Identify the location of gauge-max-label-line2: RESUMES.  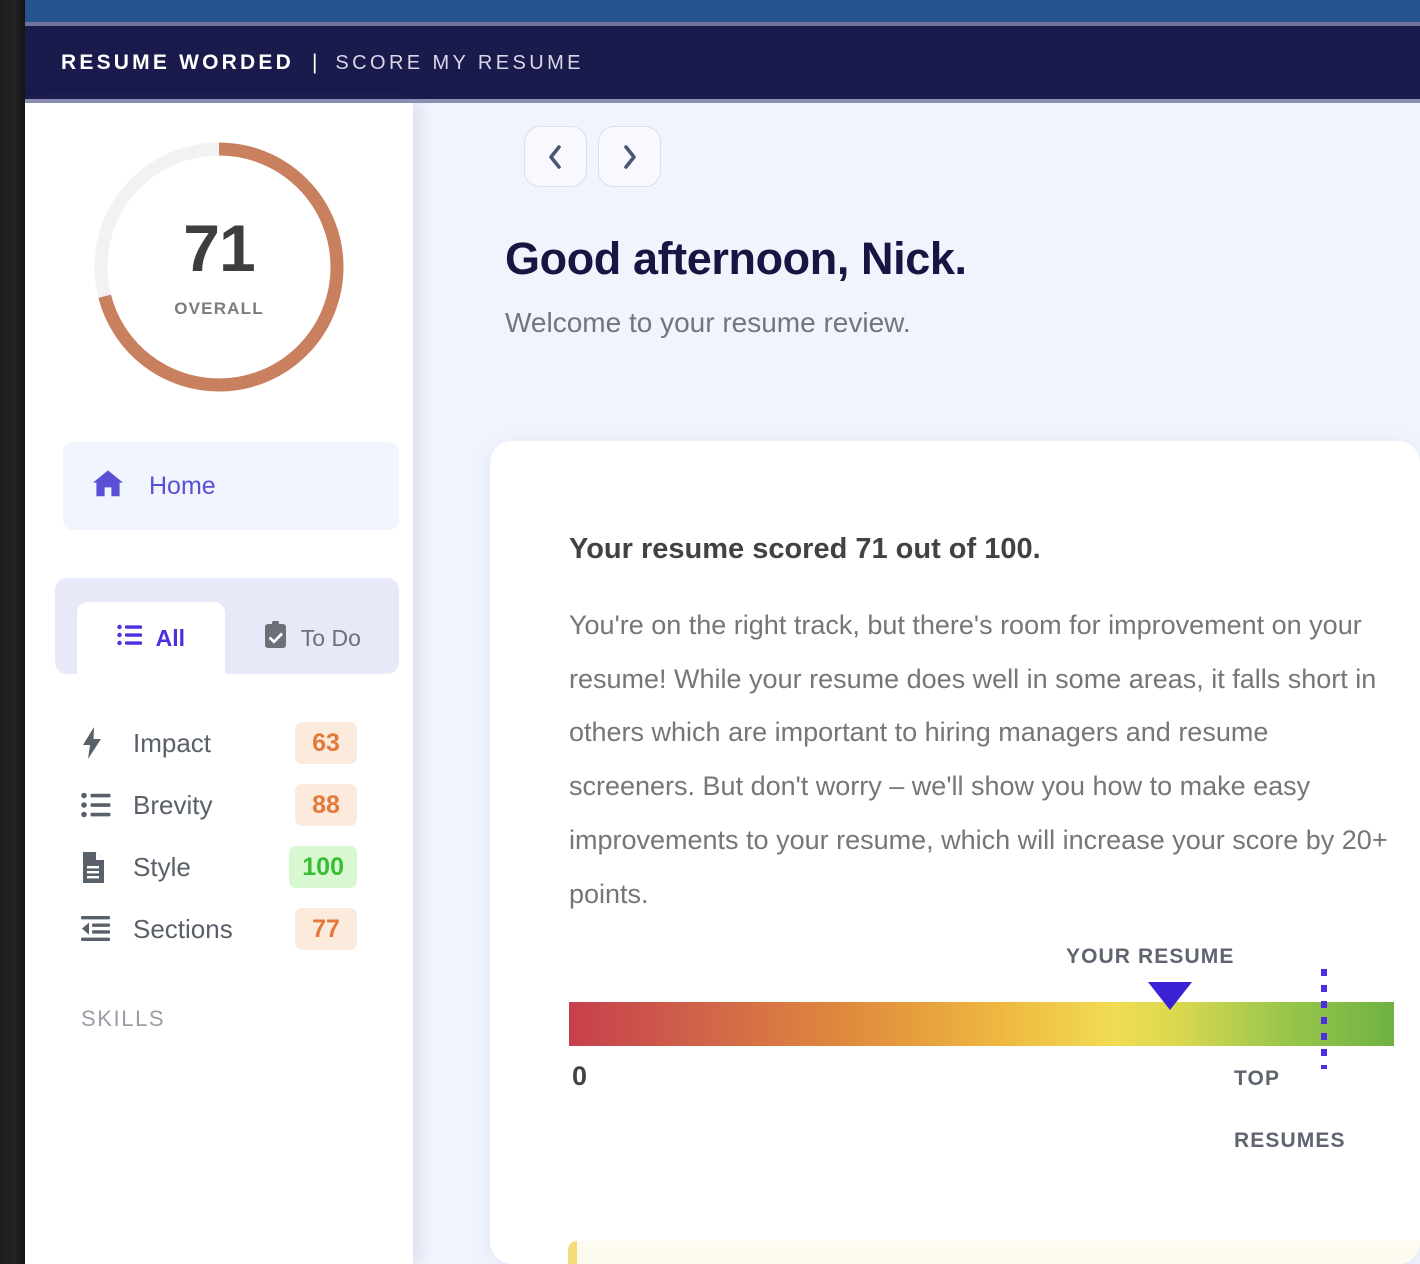
(1290, 1141).